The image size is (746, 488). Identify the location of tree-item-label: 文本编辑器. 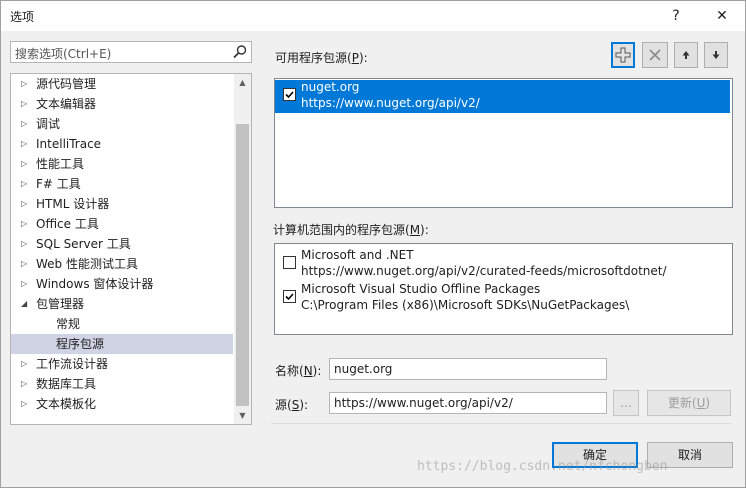
(66, 104).